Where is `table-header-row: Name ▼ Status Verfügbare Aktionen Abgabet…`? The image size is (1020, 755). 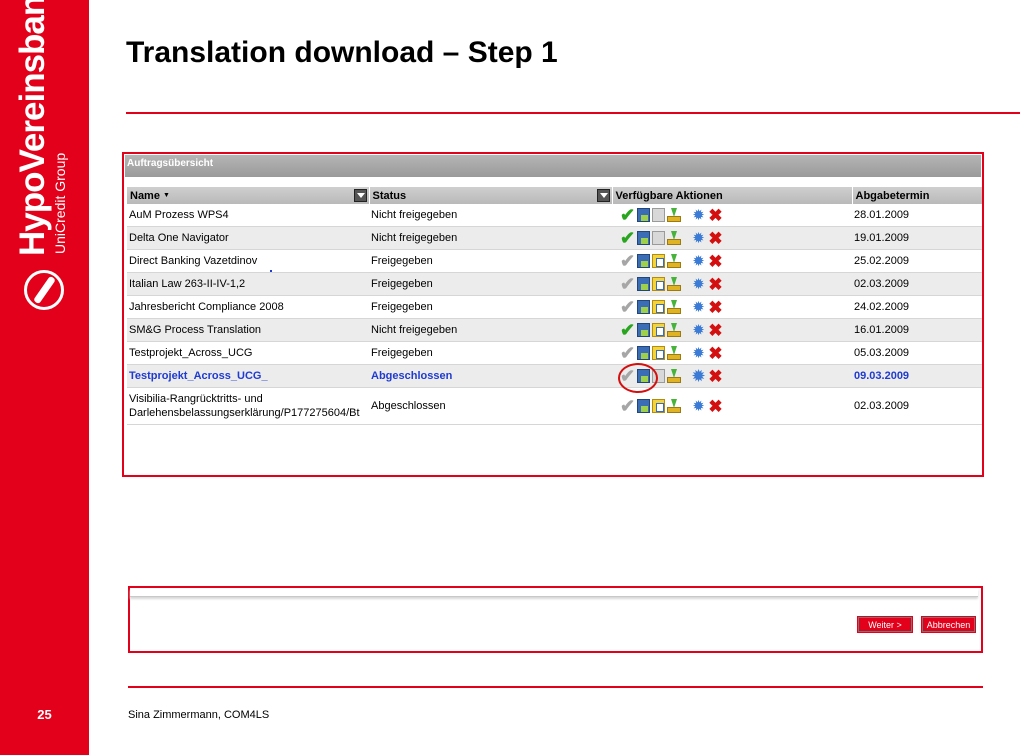
table-header-row: Name ▼ Status Verfügbare Aktionen Abgabet… is located at coordinates (554, 195).